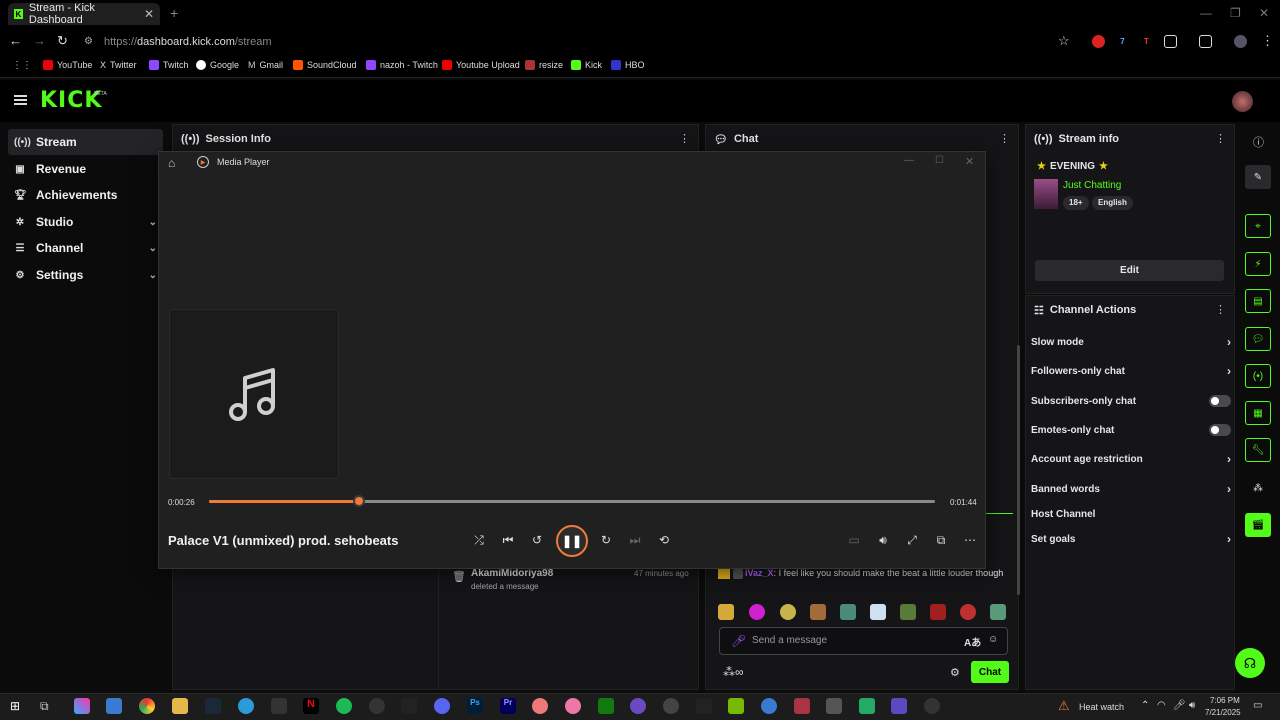 This screenshot has width=1280, height=720. I want to click on rail-lightning-icon: ⚡︎, so click(1258, 264).